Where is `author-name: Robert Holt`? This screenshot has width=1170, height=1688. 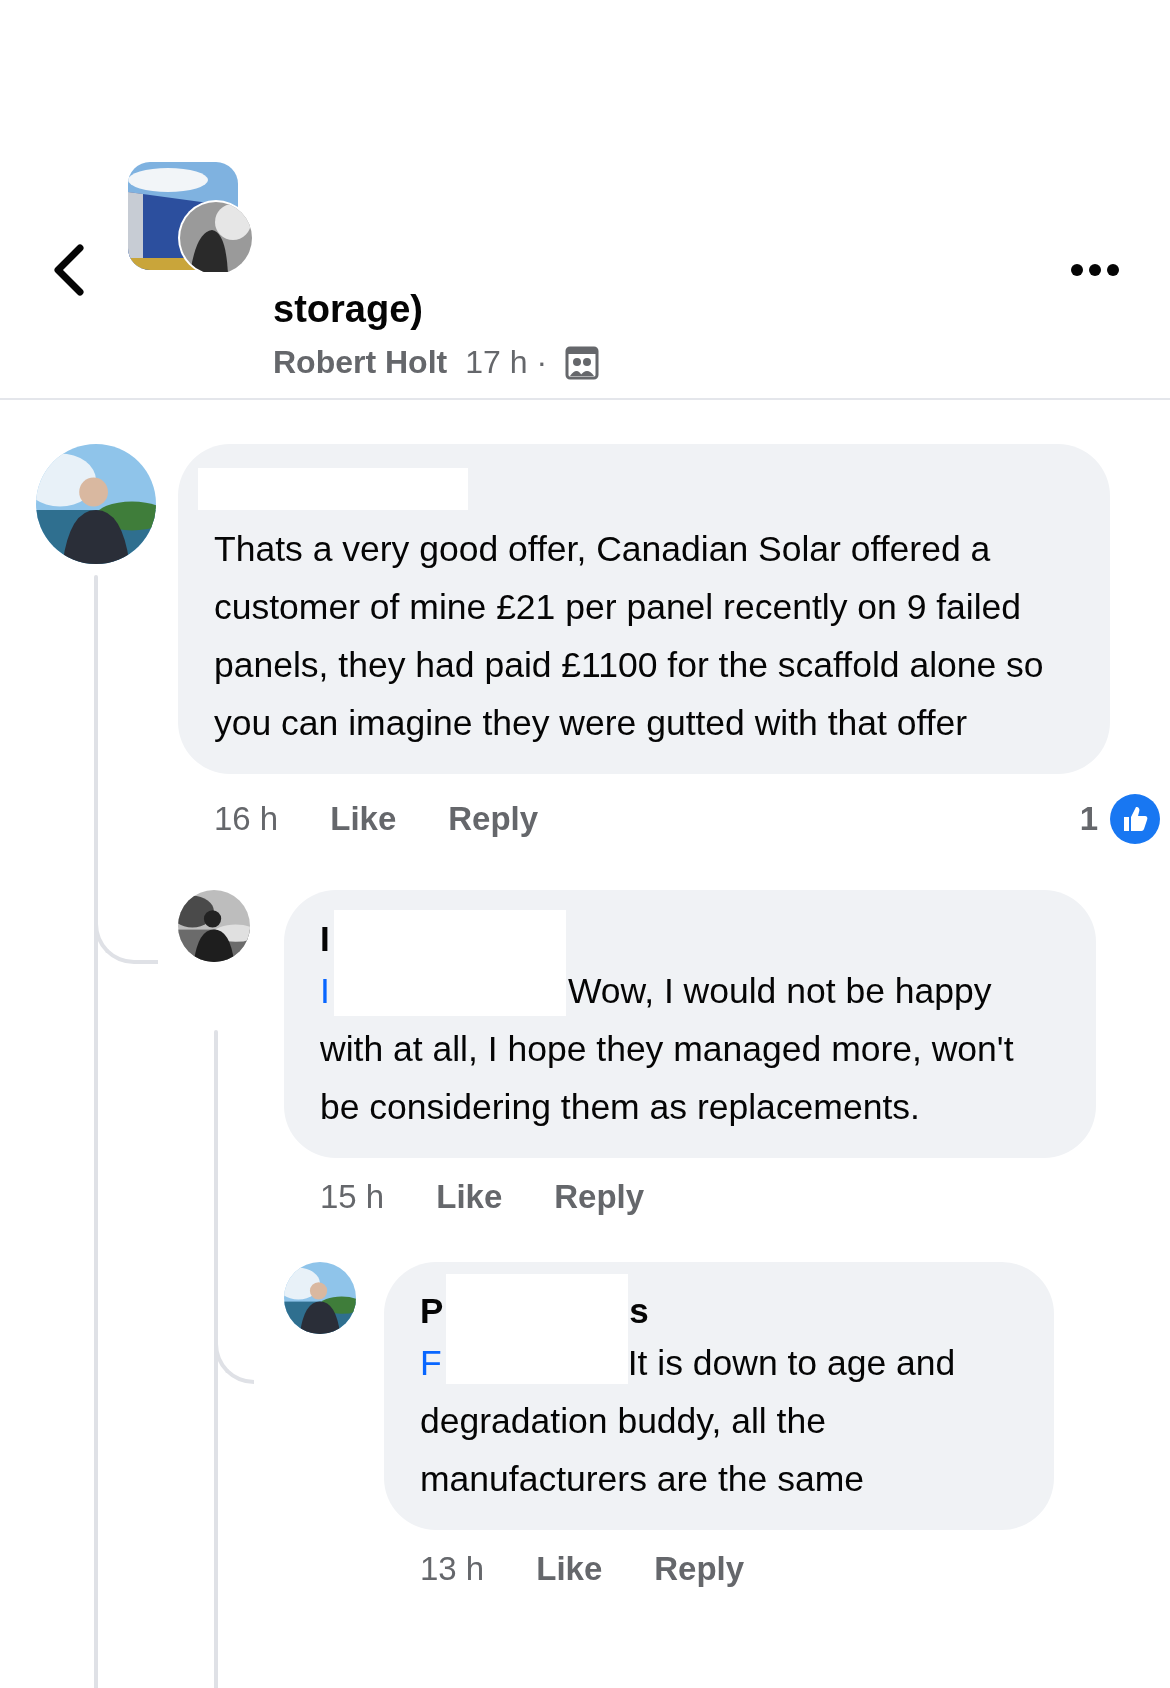 author-name: Robert Holt is located at coordinates (360, 362).